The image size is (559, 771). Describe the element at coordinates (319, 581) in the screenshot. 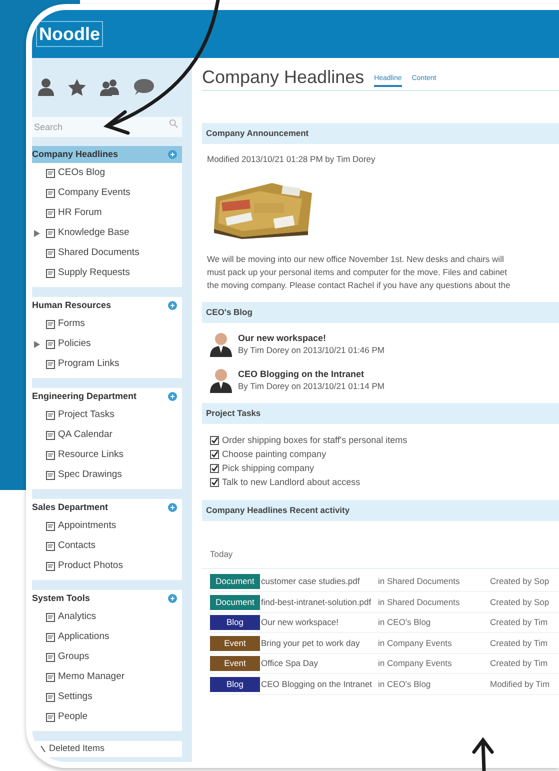

I see `item-link: customer case studies.pdf` at that location.